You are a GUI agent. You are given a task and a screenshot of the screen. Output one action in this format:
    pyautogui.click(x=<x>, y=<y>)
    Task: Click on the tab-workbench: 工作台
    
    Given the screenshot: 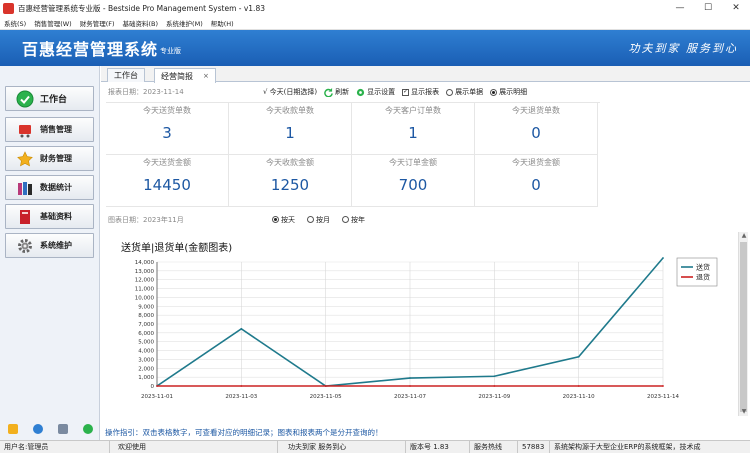 What is the action you would take?
    pyautogui.click(x=126, y=75)
    